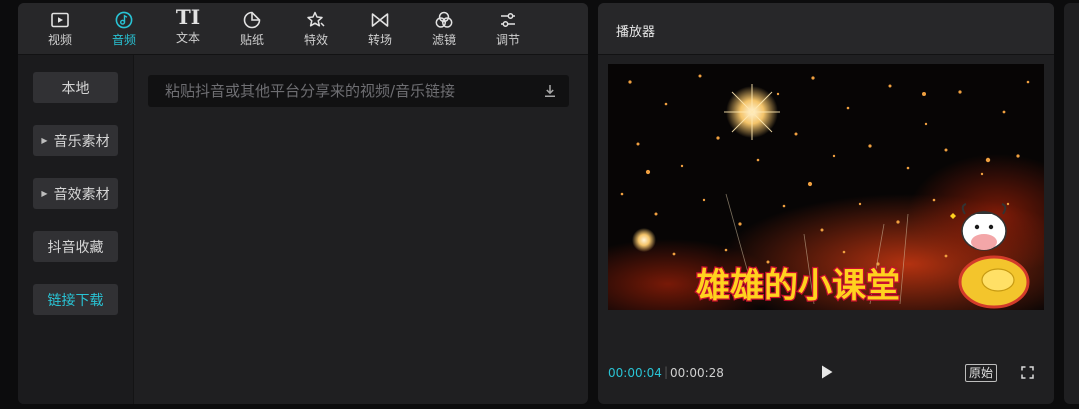 The height and width of the screenshot is (409, 1079). I want to click on current-timecode: 00:00:04, so click(635, 373).